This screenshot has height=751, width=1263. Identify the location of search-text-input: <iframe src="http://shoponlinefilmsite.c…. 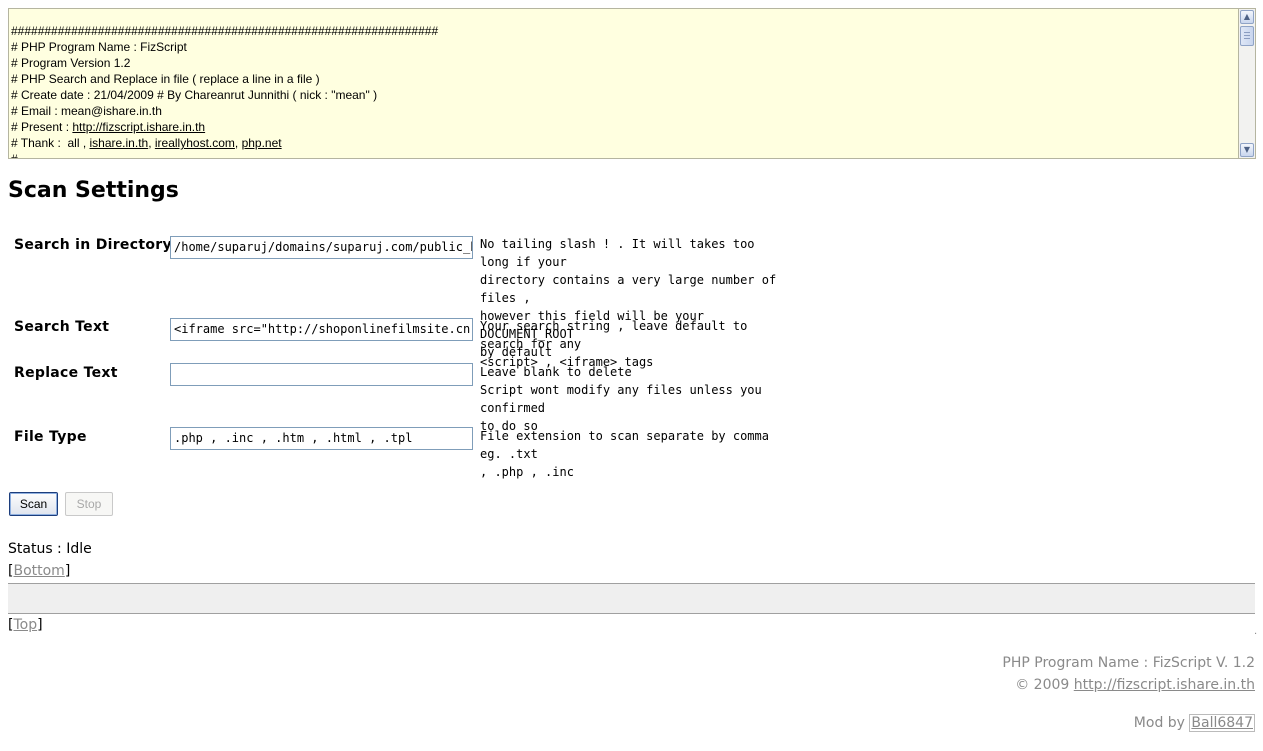
(321, 329).